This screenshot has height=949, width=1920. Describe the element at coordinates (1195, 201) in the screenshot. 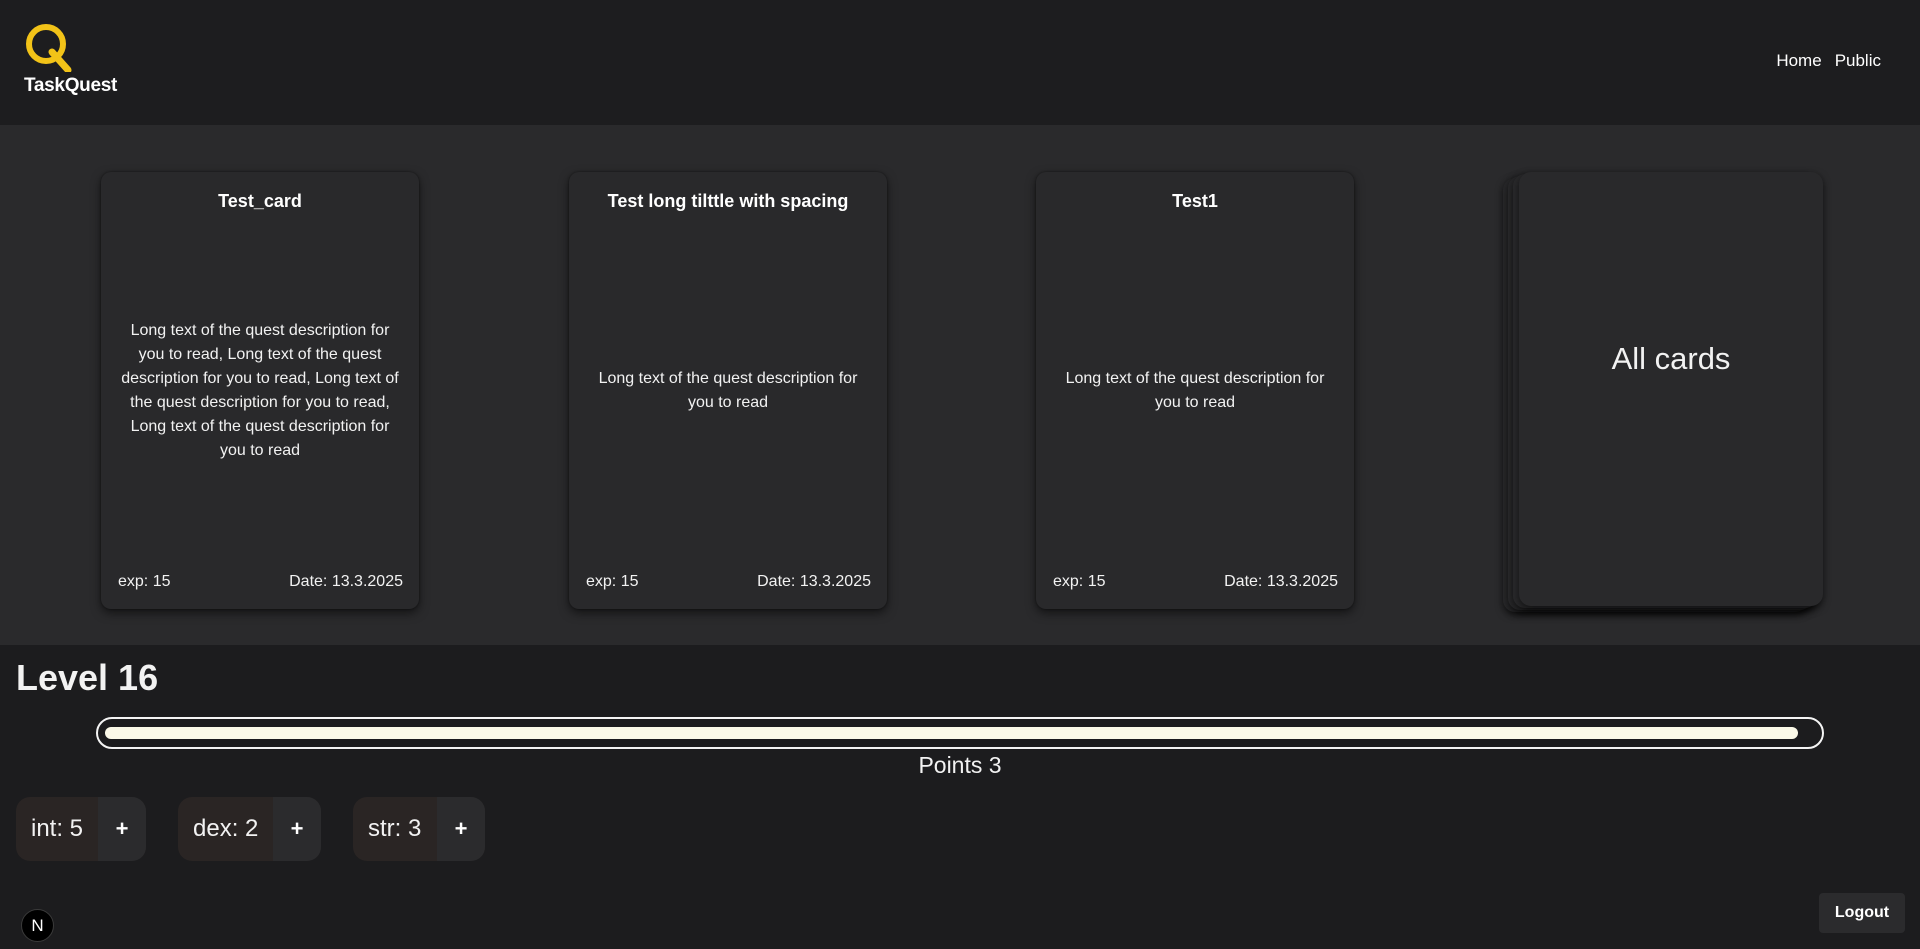

I see `card-title: Test1` at that location.